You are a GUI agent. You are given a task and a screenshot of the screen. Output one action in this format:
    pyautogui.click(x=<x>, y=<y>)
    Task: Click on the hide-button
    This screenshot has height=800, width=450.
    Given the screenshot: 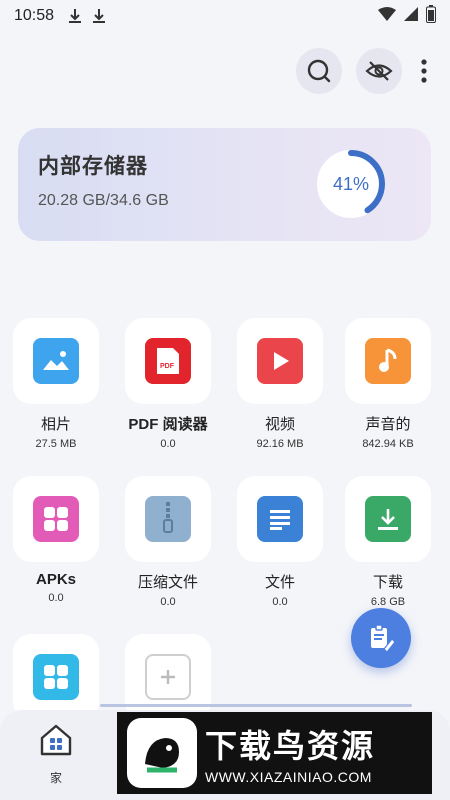 What is the action you would take?
    pyautogui.click(x=379, y=71)
    